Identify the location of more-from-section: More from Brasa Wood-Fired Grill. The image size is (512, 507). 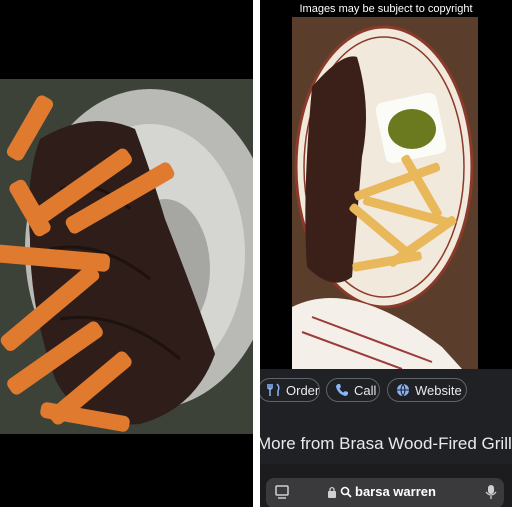
(386, 436).